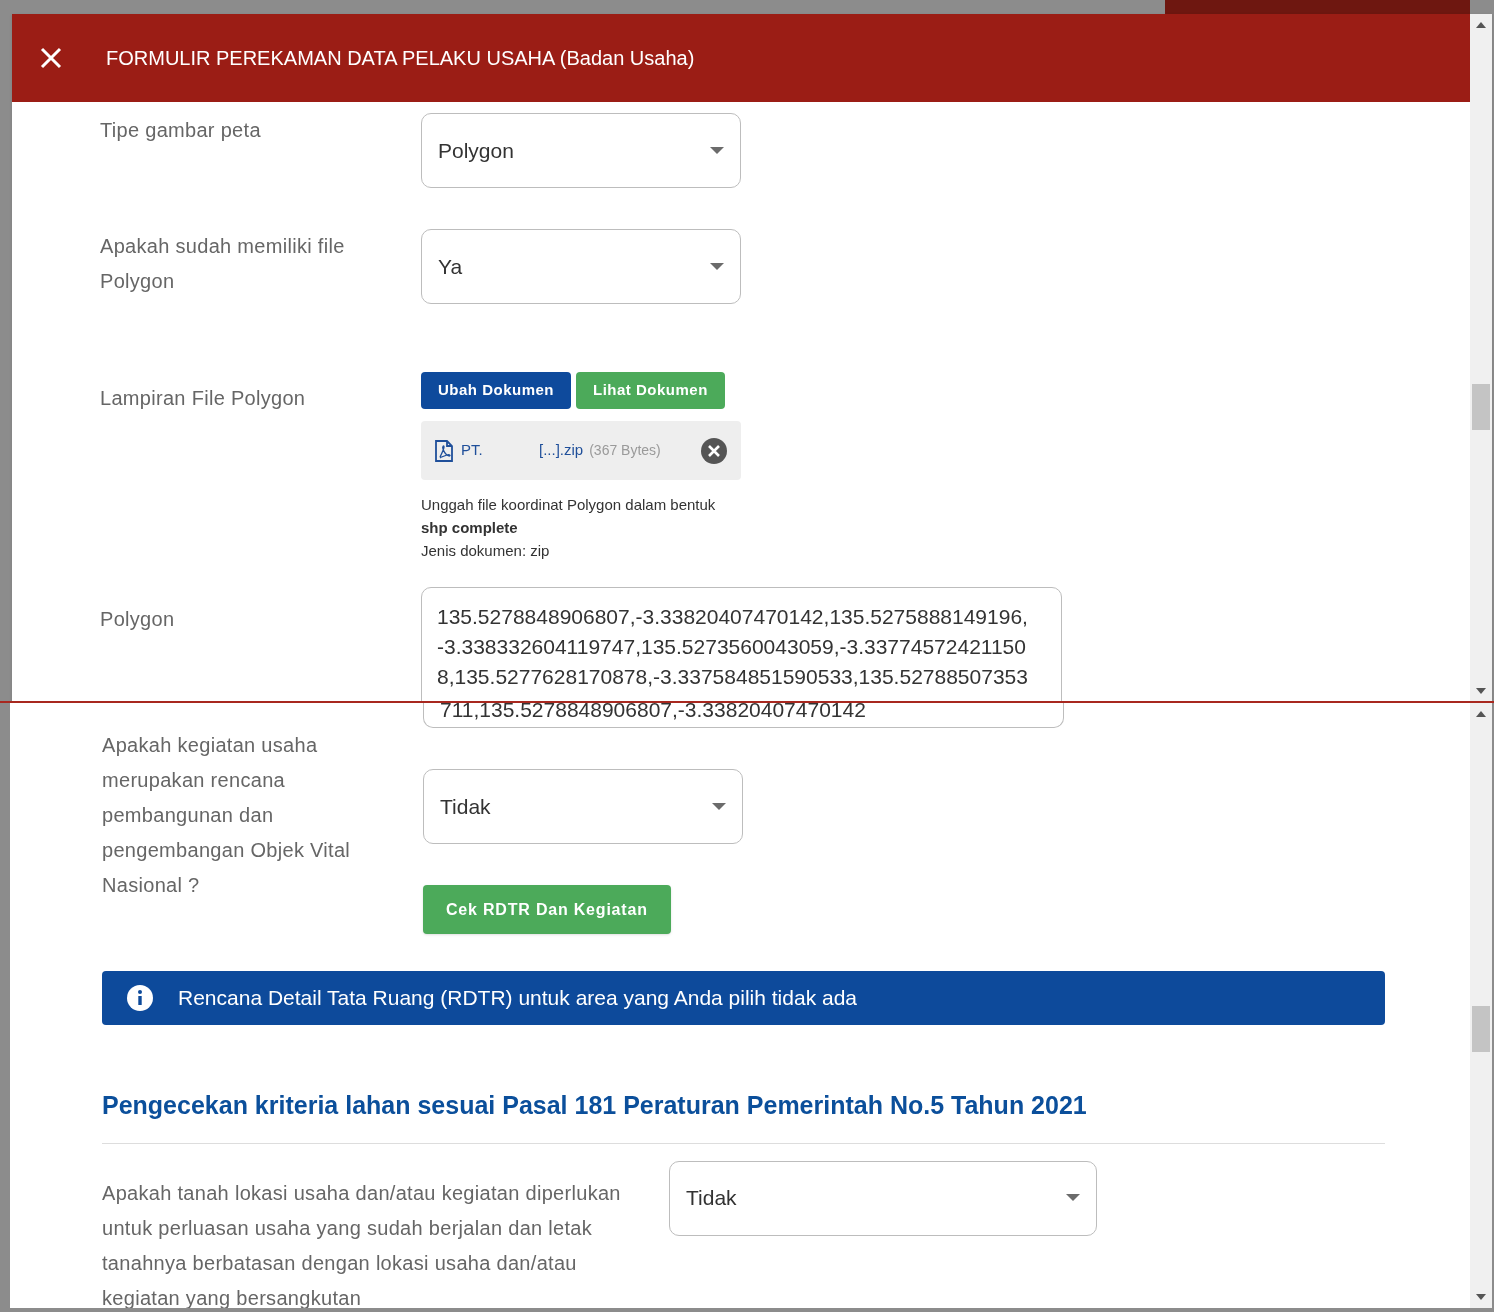 The width and height of the screenshot is (1494, 1312). What do you see at coordinates (362, 1244) in the screenshot?
I see `field-label: Apakah tanah lokasi usaha dan/atau kegiatan diperlukan untuk perluasan usaha yang sudah berjalan dan letak tanahnya berbatasan dengan lokasi usaha dan/atau kegiatan yang bersangkutan` at bounding box center [362, 1244].